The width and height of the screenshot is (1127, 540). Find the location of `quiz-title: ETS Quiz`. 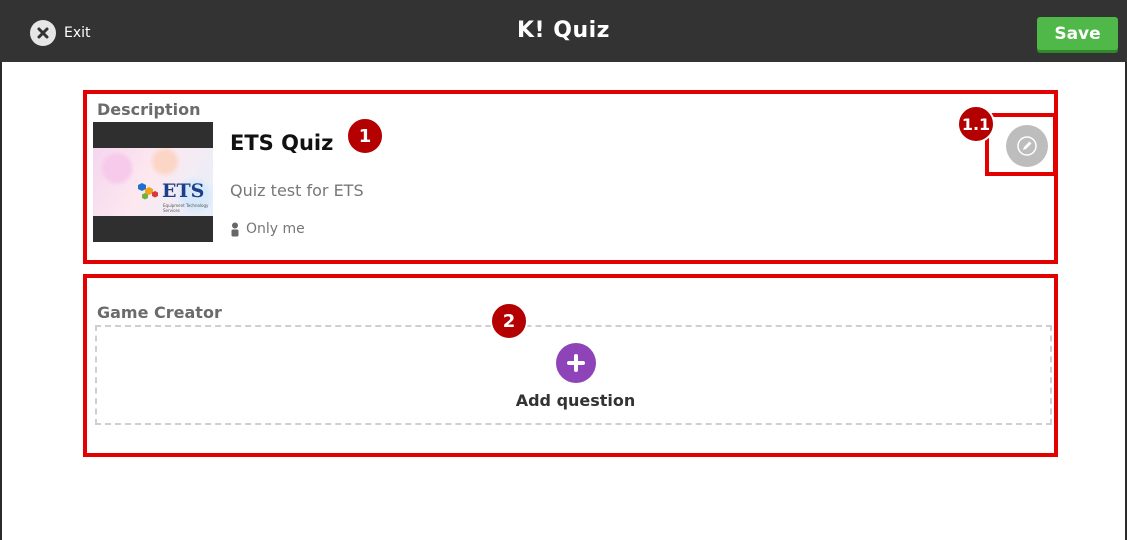

quiz-title: ETS Quiz is located at coordinates (282, 143).